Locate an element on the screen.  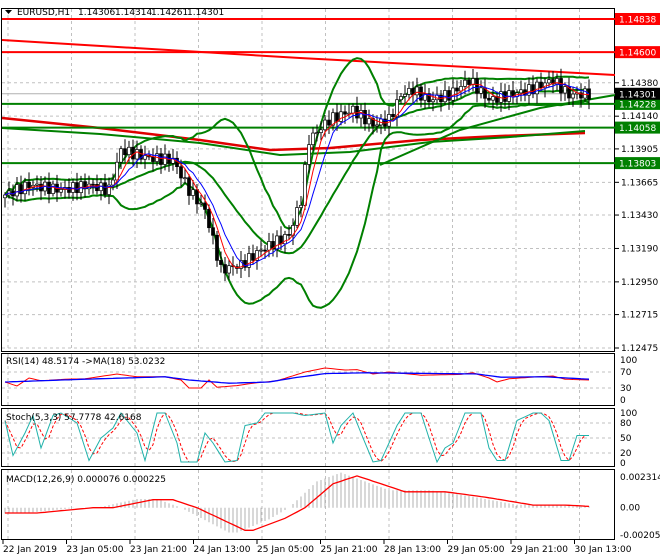
time-tick-label: 22 Jan 2019 is located at coordinates (30, 550).